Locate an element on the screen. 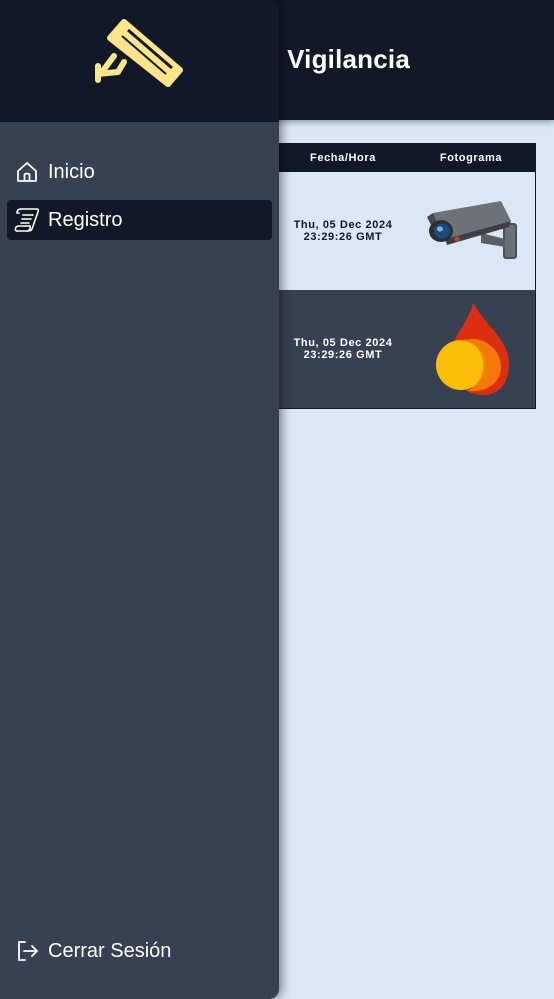 This screenshot has width=554, height=999. fire-image is located at coordinates (472, 349).